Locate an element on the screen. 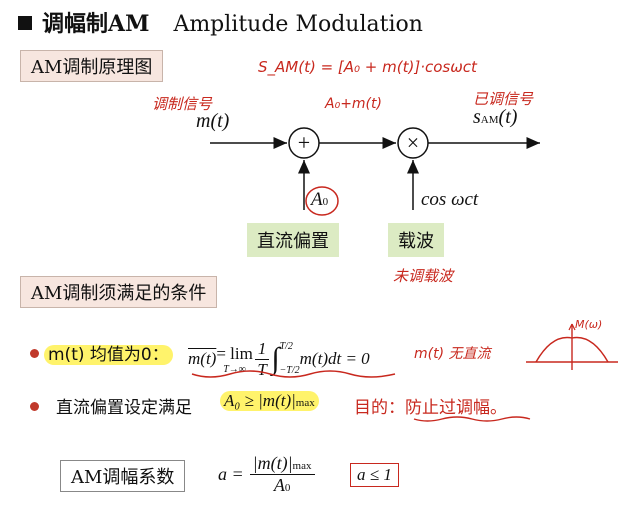 This screenshot has height=526, width=631. condition-zero-mean-label: m(t) 均值为0： is located at coordinates (108, 355).